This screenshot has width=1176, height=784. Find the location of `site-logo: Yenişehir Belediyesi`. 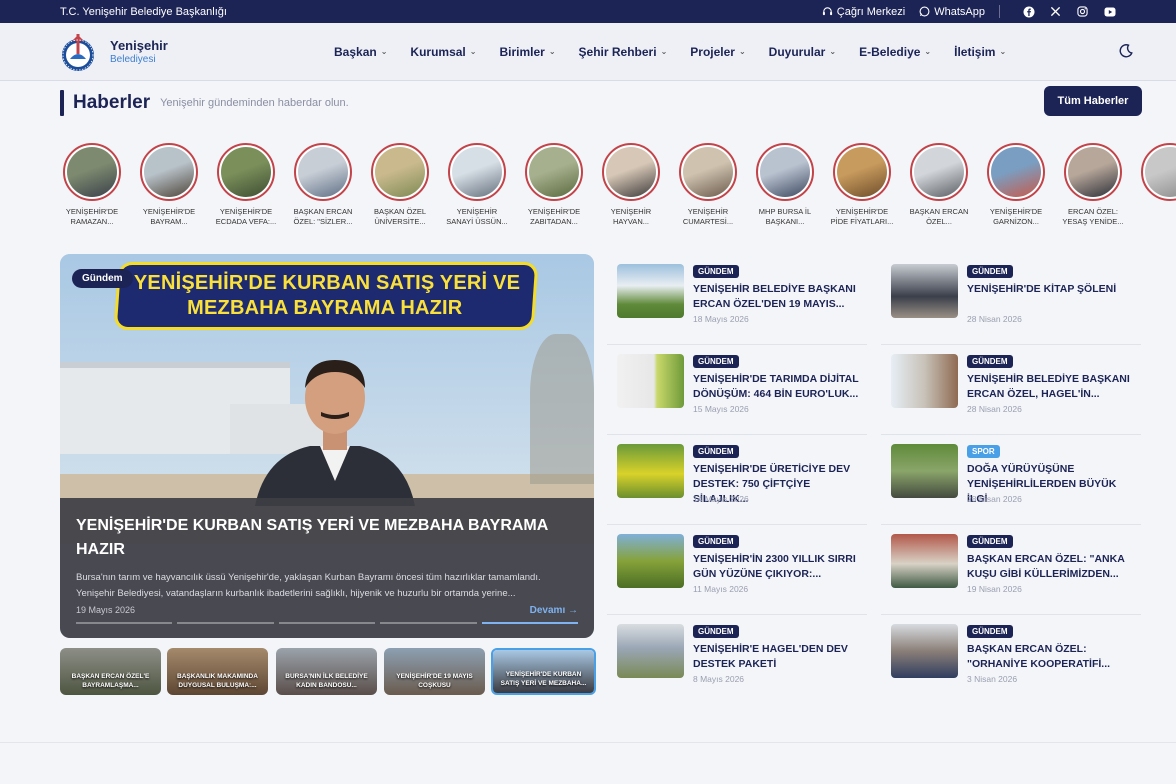

site-logo: Yenişehir Belediyesi is located at coordinates (185, 52).